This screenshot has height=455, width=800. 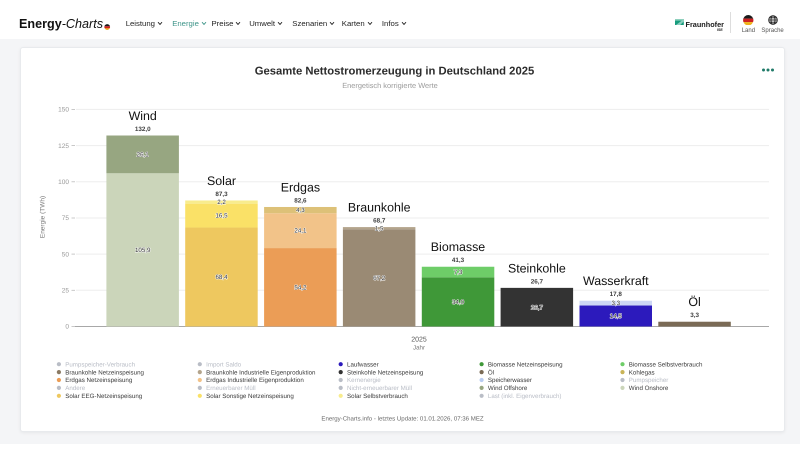 I want to click on svg-text:Braunkohle Industrielle Eigenp: Braunkohle Industrielle Eigenproduktion, so click(x=261, y=372).